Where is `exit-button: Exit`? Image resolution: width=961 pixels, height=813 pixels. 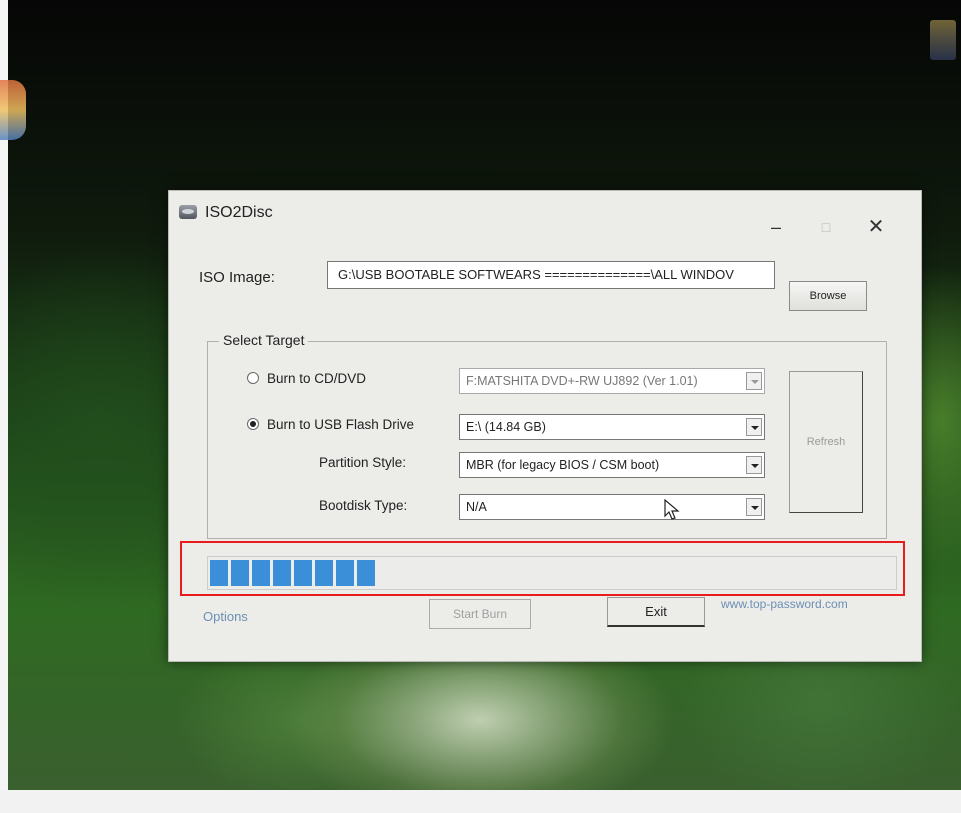 exit-button: Exit is located at coordinates (656, 612).